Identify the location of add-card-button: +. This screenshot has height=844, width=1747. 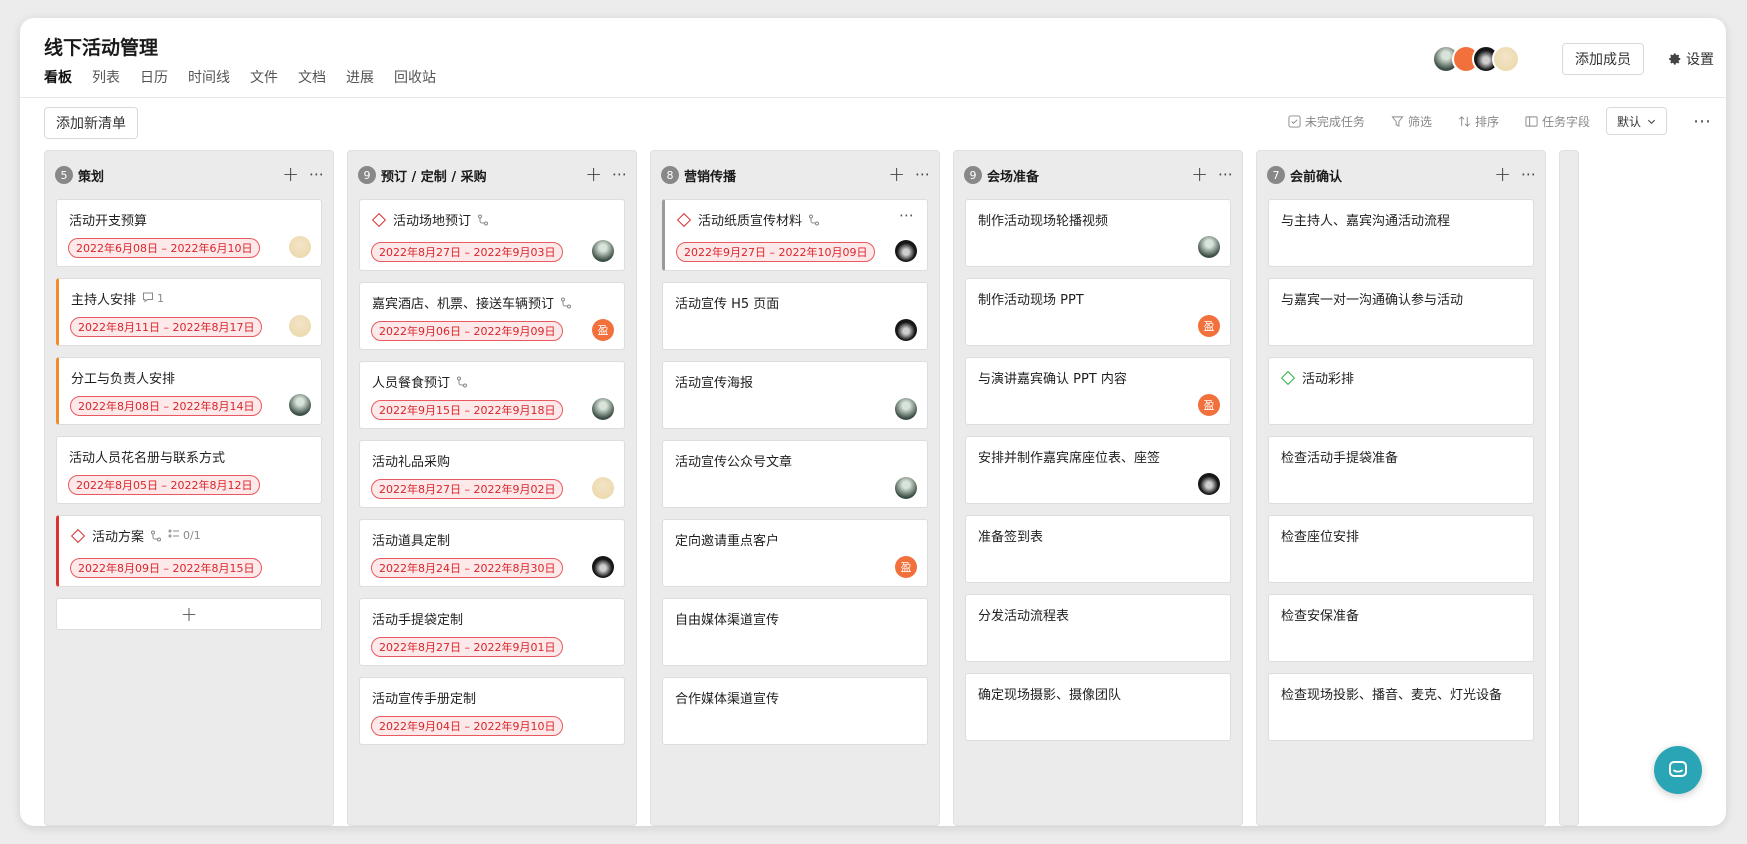
(189, 614).